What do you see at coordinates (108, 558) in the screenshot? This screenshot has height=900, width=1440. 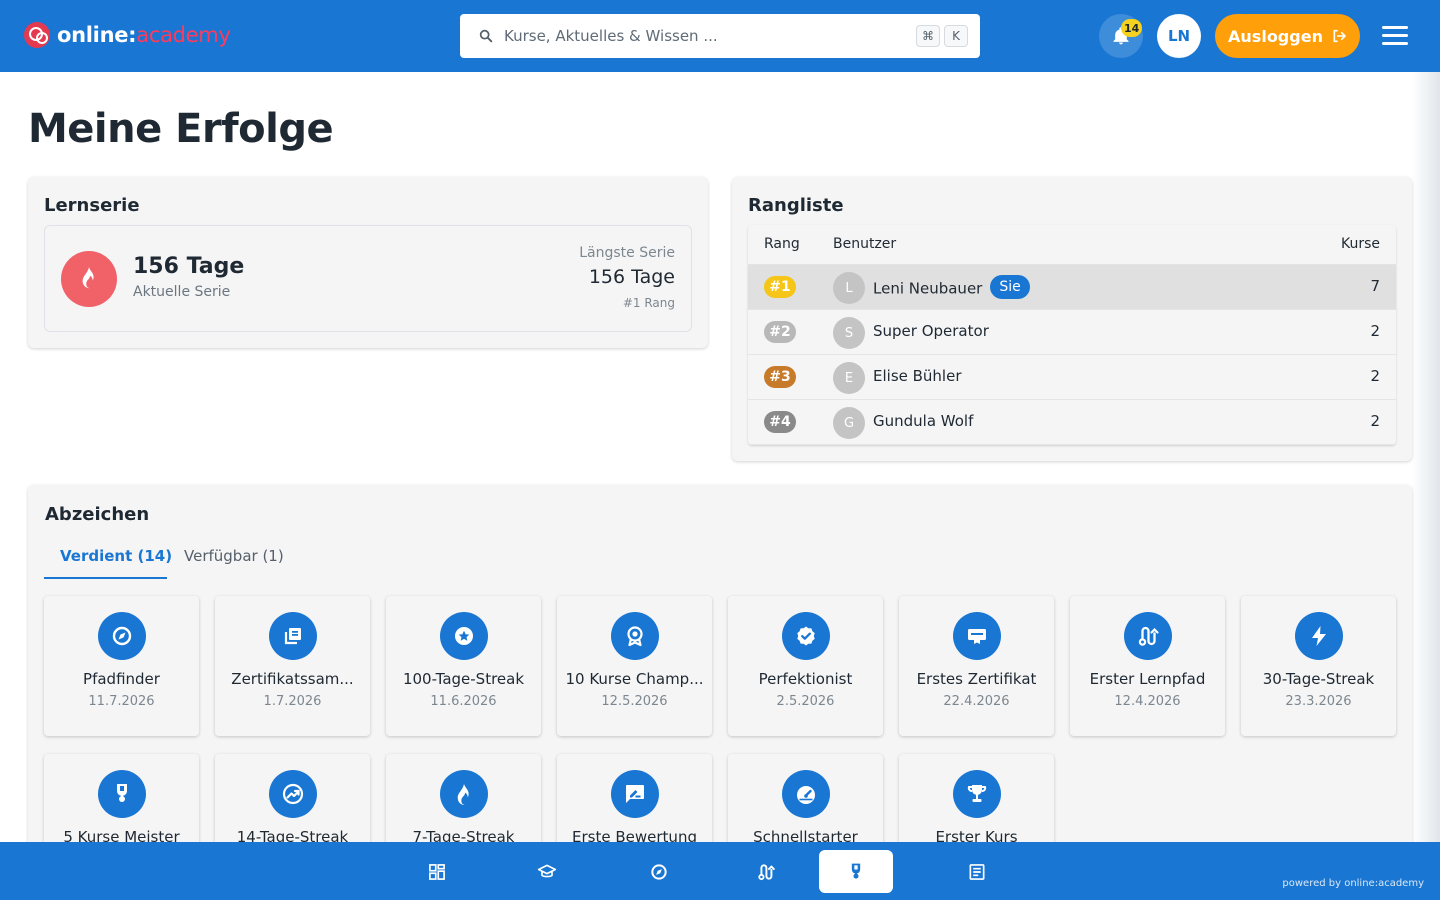 I see `tab-earned: Verdient (14)` at bounding box center [108, 558].